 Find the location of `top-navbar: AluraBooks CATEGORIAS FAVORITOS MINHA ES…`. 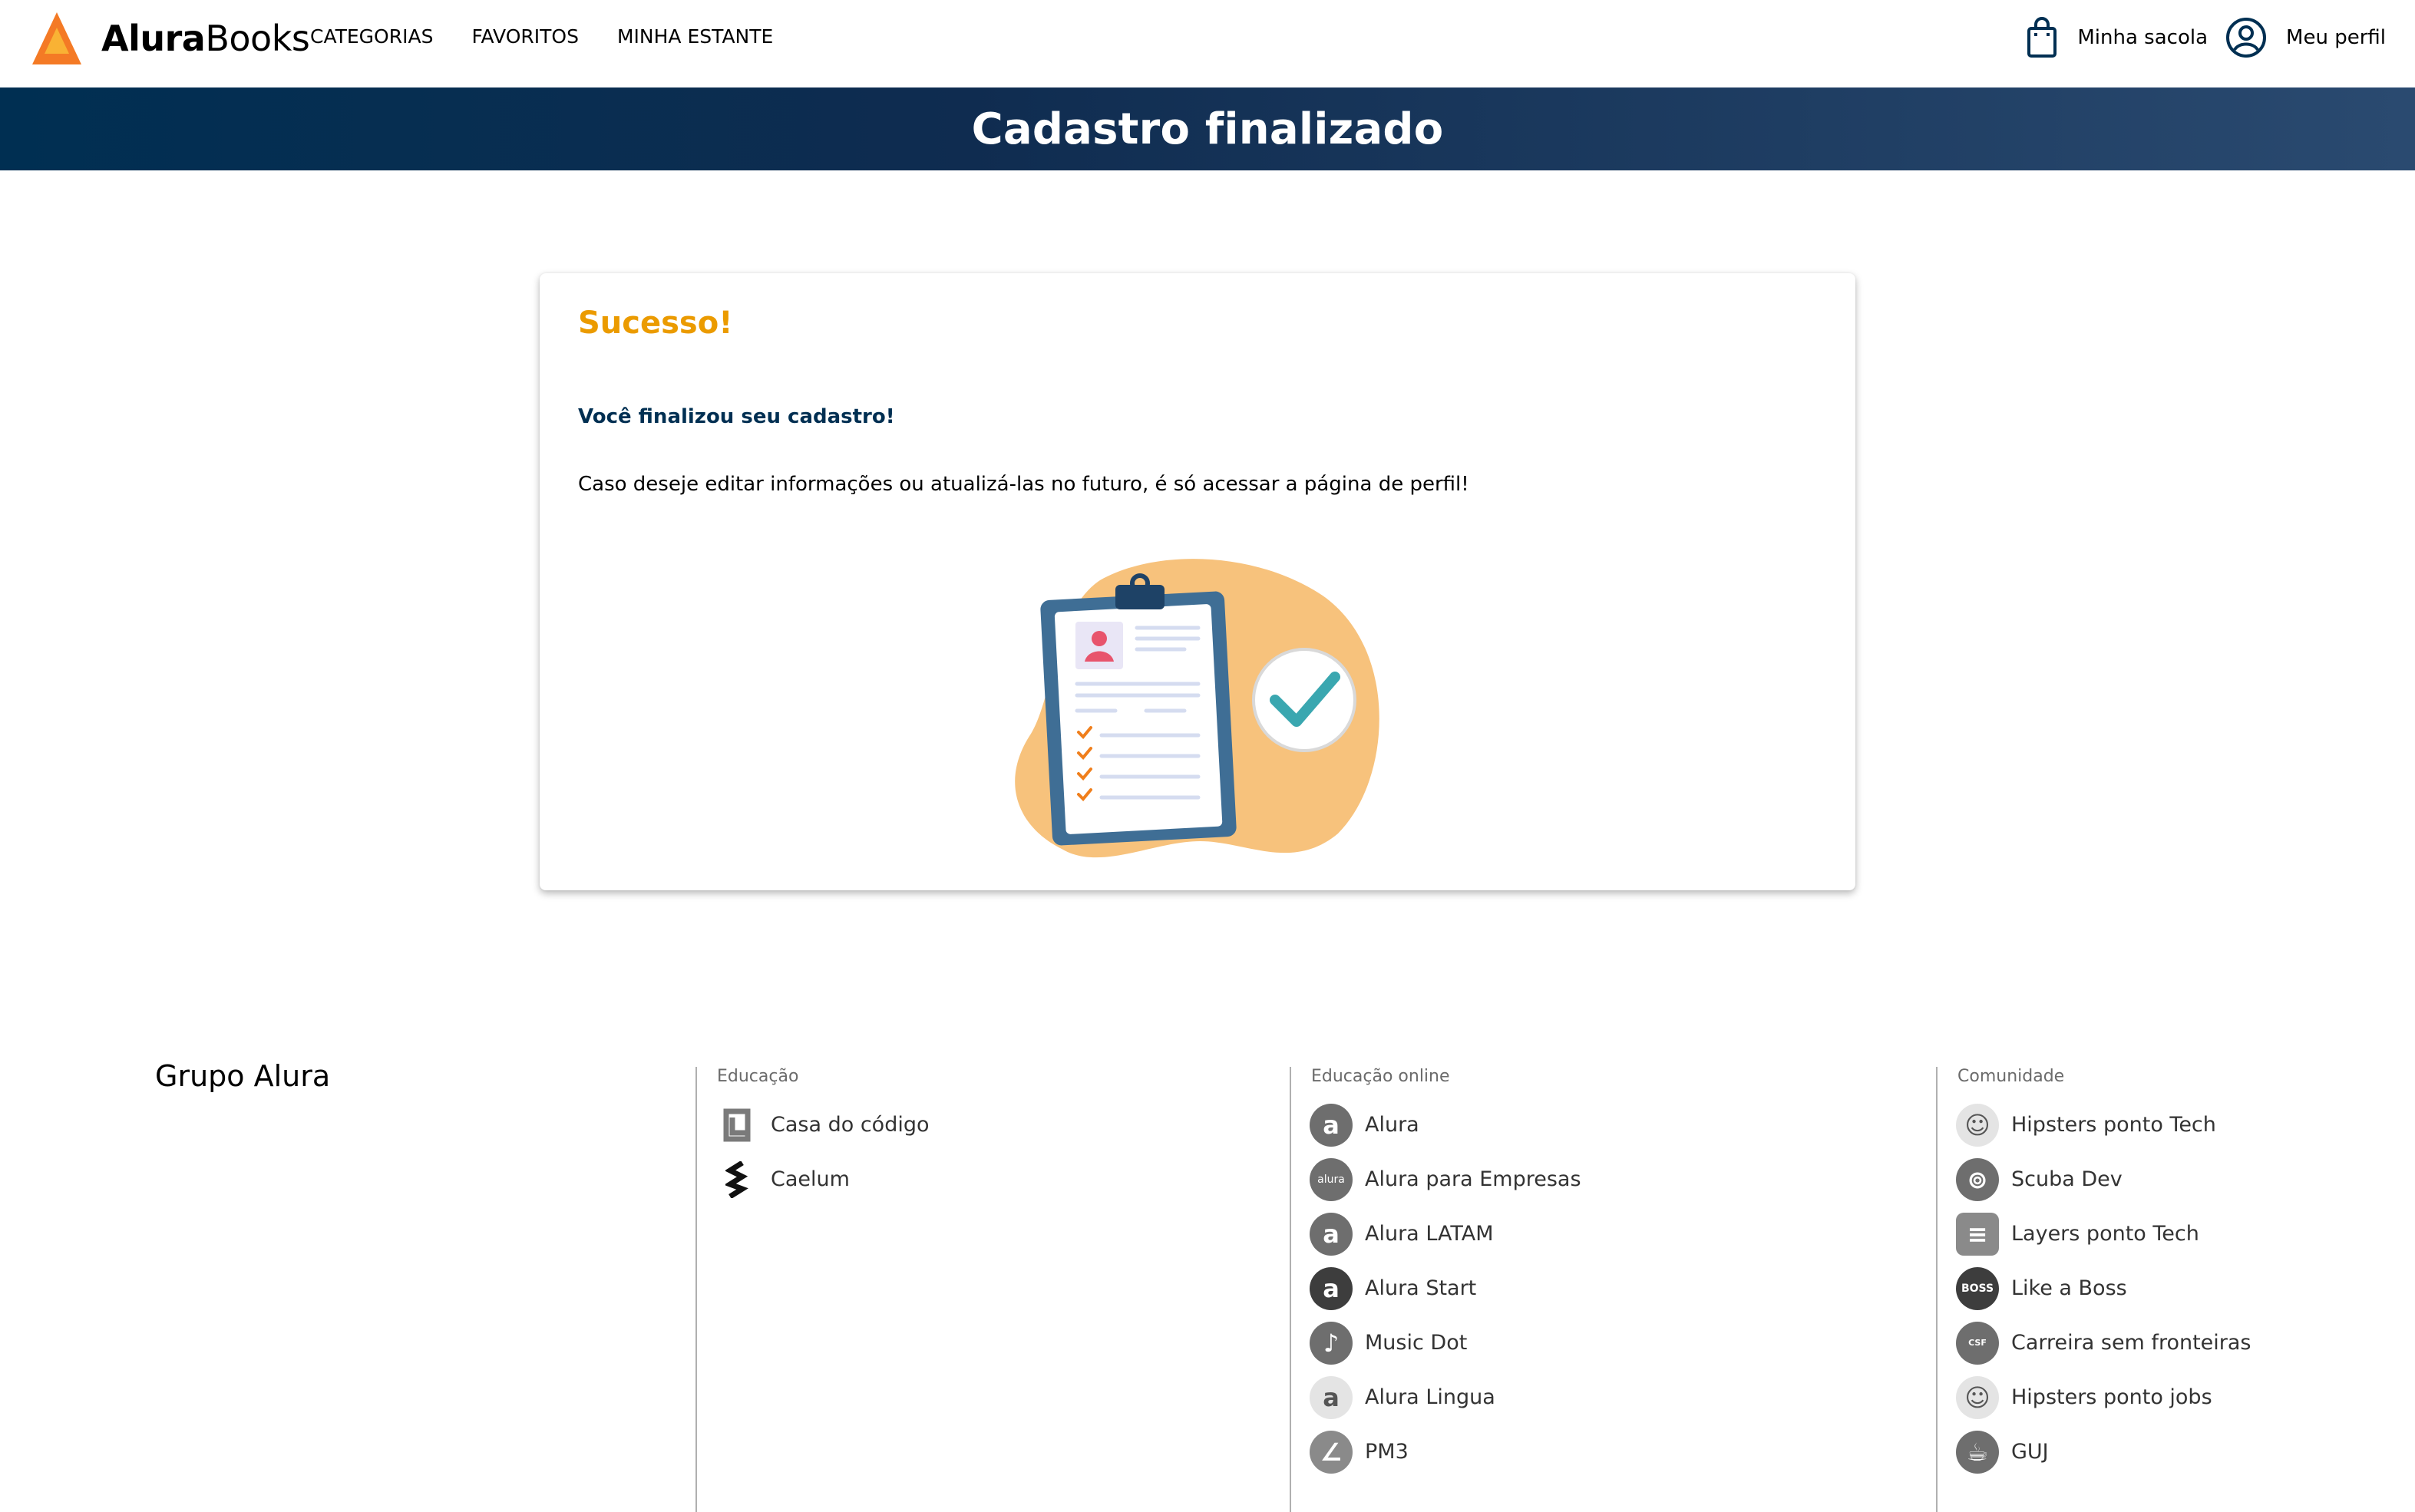

top-navbar: AluraBooks CATEGORIAS FAVORITOS MINHA ES… is located at coordinates (1207, 44).